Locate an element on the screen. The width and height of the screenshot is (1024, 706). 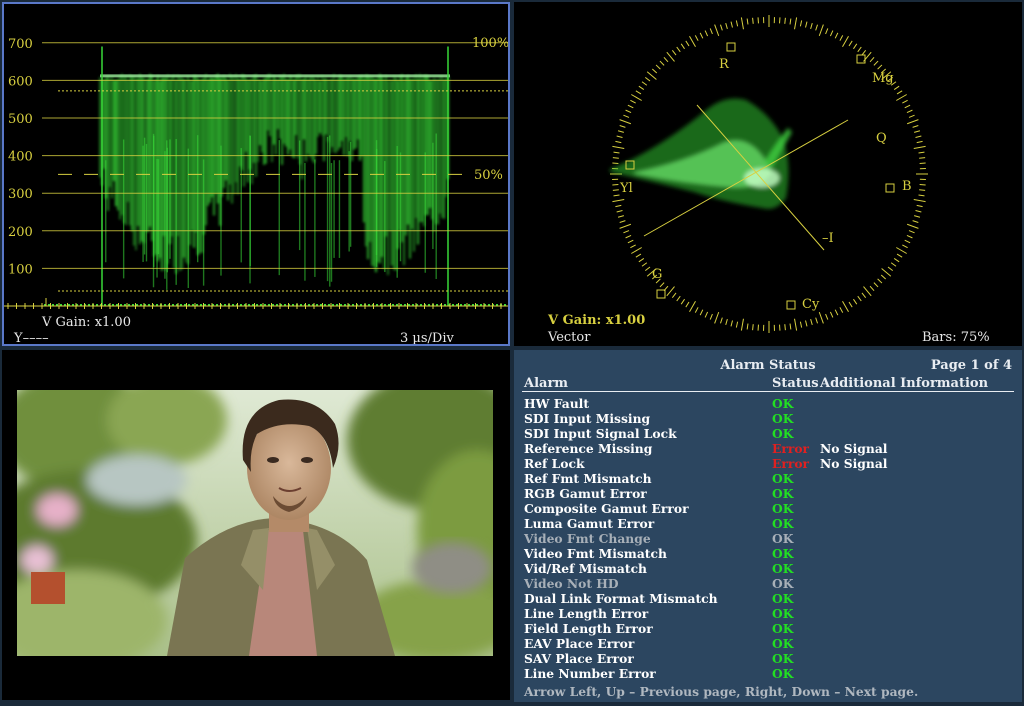
alarm-name: Ref Lock is located at coordinates (554, 463).